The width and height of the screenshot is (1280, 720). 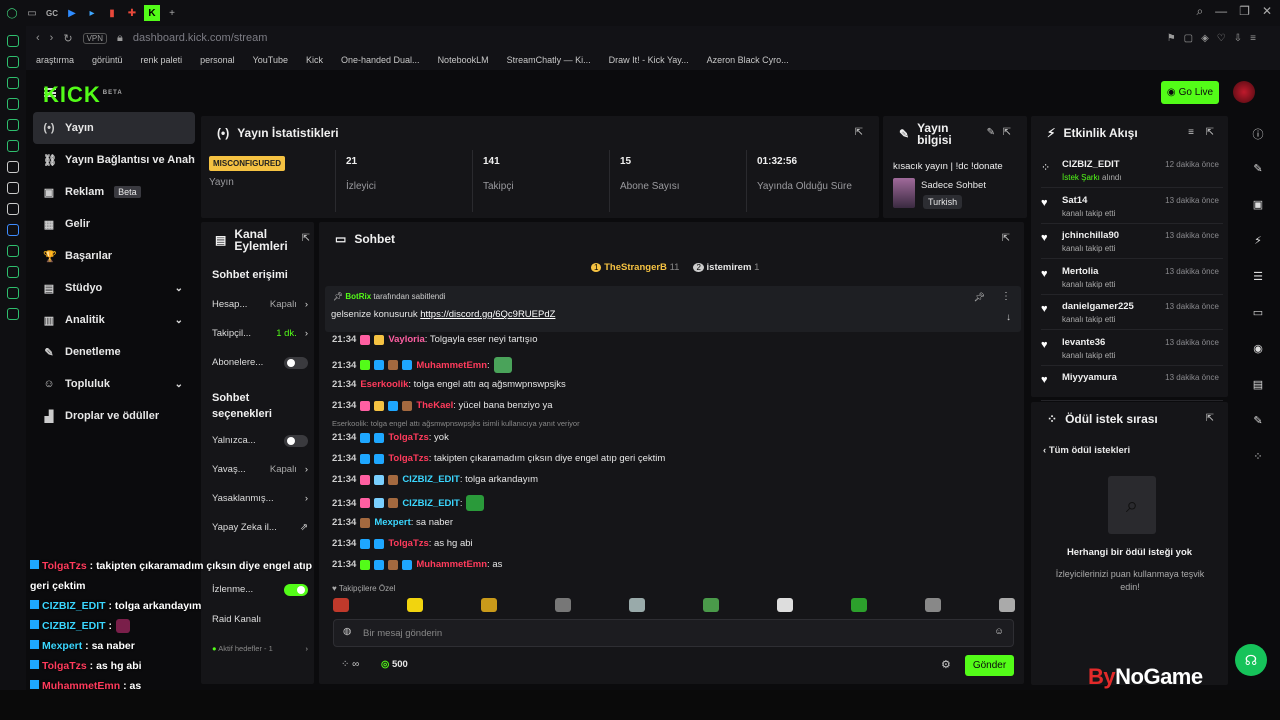 What do you see at coordinates (260, 527) in the screenshot?
I see `channel-setting-row: Yapay Zeka il... ⇗` at bounding box center [260, 527].